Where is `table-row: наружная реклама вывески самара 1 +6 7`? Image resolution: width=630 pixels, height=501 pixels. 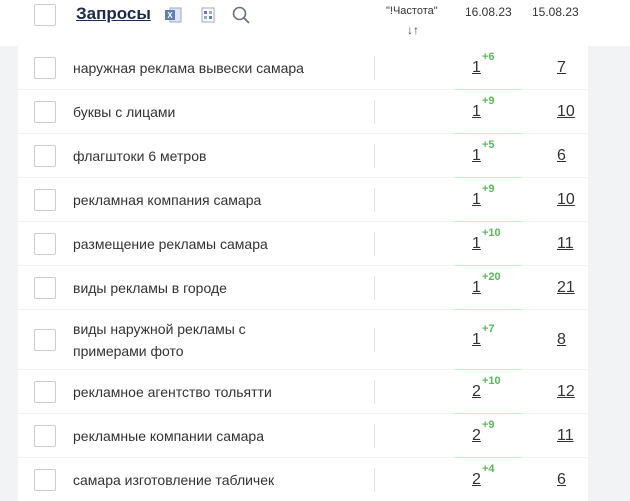
table-row: наружная реклама вывески самара 1 +6 7 is located at coordinates (303, 67).